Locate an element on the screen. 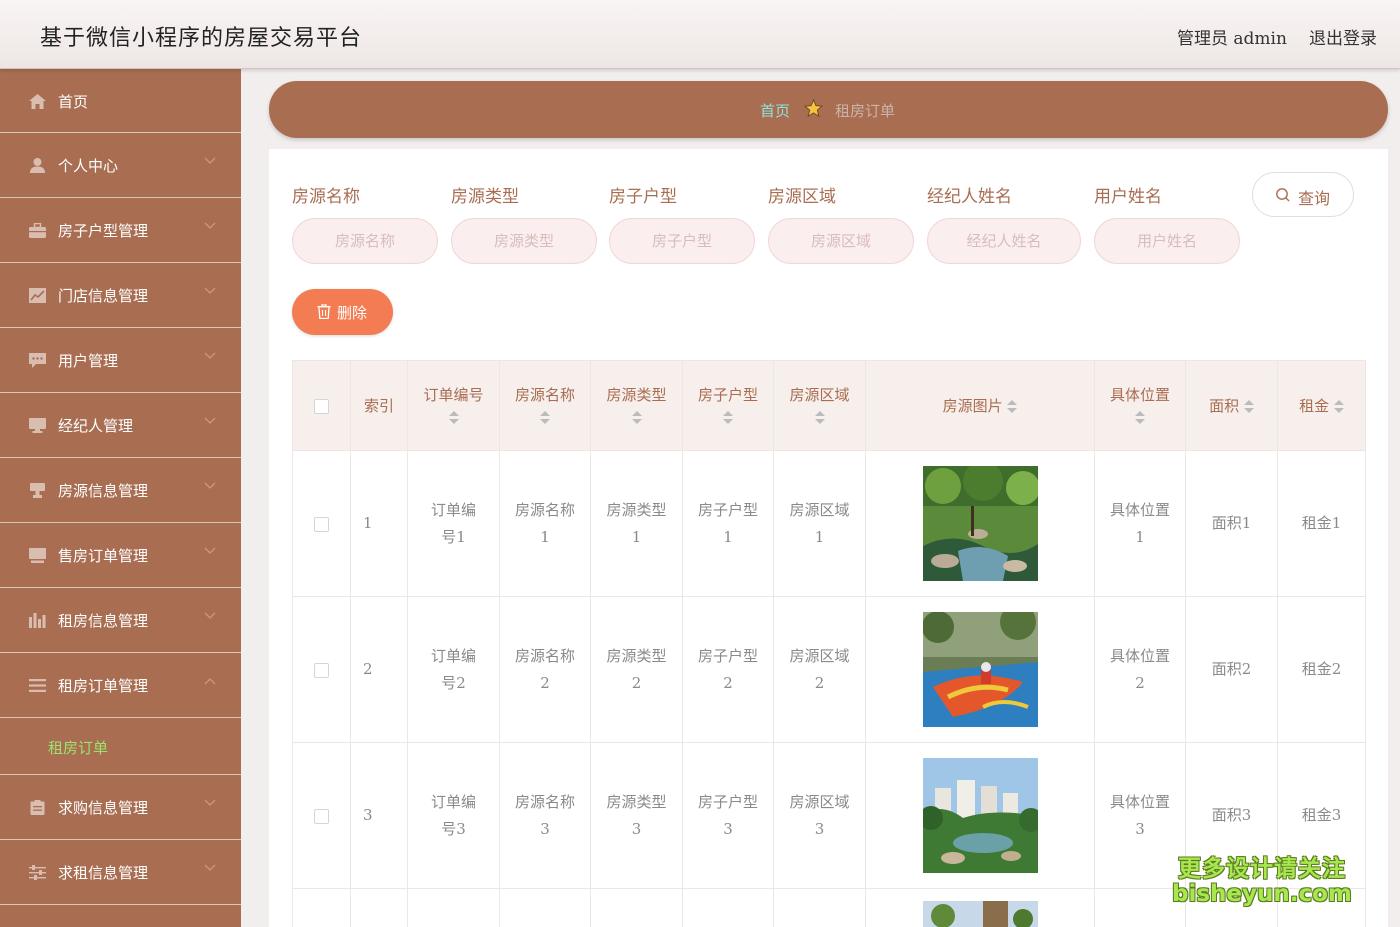 Image resolution: width=1400 pixels, height=927 pixels. sidebar-item-store: 门店信息管理 is located at coordinates (120, 295).